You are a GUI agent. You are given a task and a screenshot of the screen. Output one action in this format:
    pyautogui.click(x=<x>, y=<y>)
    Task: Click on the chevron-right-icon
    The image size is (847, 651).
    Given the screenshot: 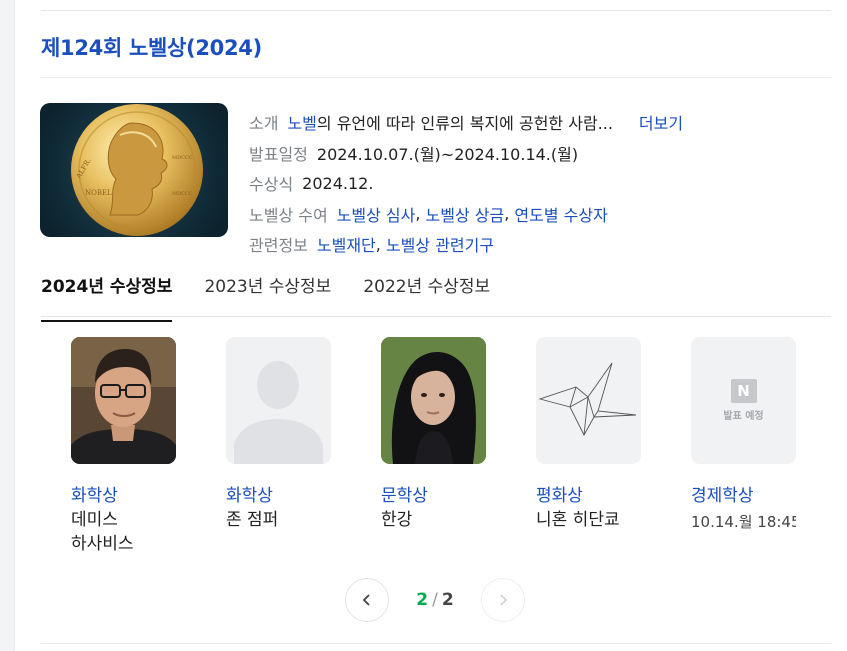 What is the action you would take?
    pyautogui.click(x=504, y=600)
    